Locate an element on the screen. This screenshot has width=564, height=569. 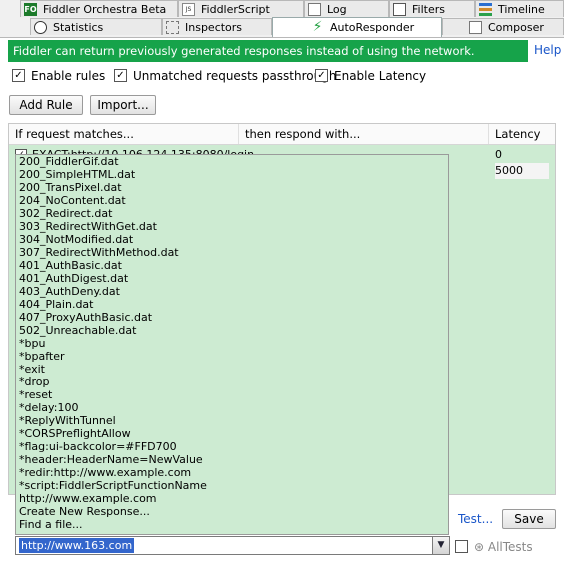
watermark-text: AllTests is located at coordinates (510, 547).